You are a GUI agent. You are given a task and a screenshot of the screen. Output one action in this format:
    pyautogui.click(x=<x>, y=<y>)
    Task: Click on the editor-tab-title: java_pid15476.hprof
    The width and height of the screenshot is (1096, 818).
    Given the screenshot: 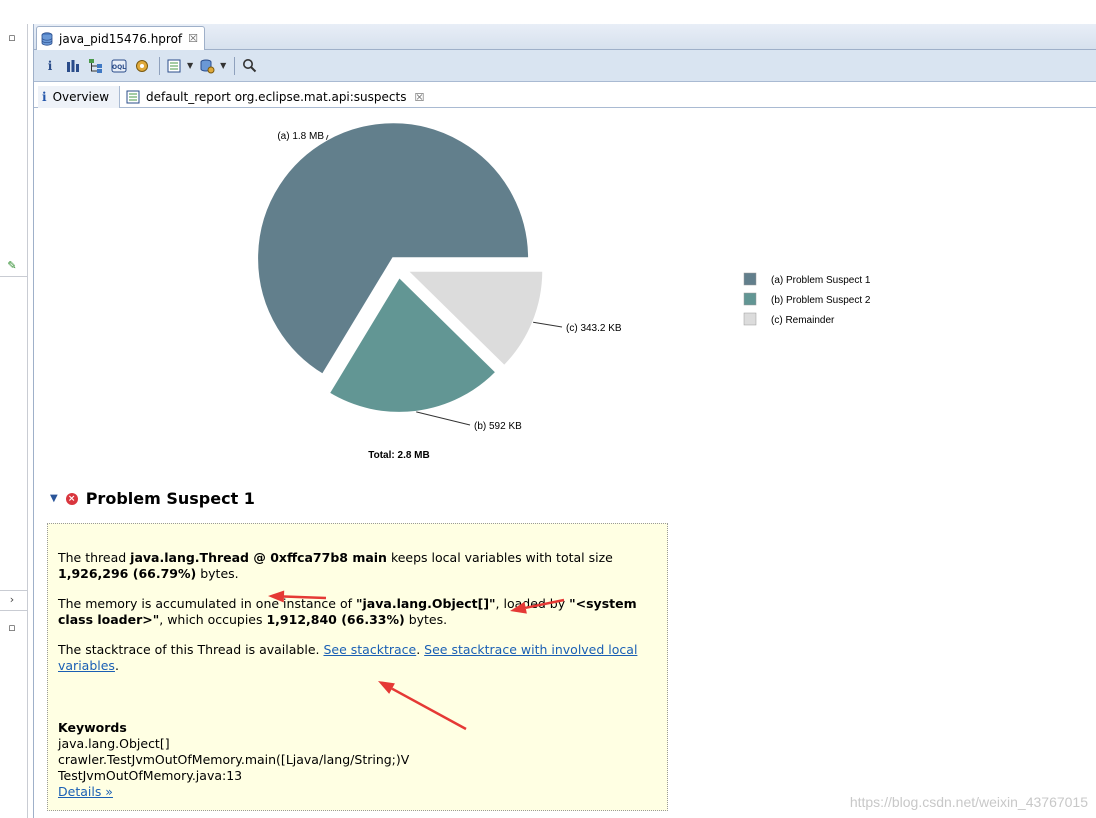 What is the action you would take?
    pyautogui.click(x=121, y=38)
    